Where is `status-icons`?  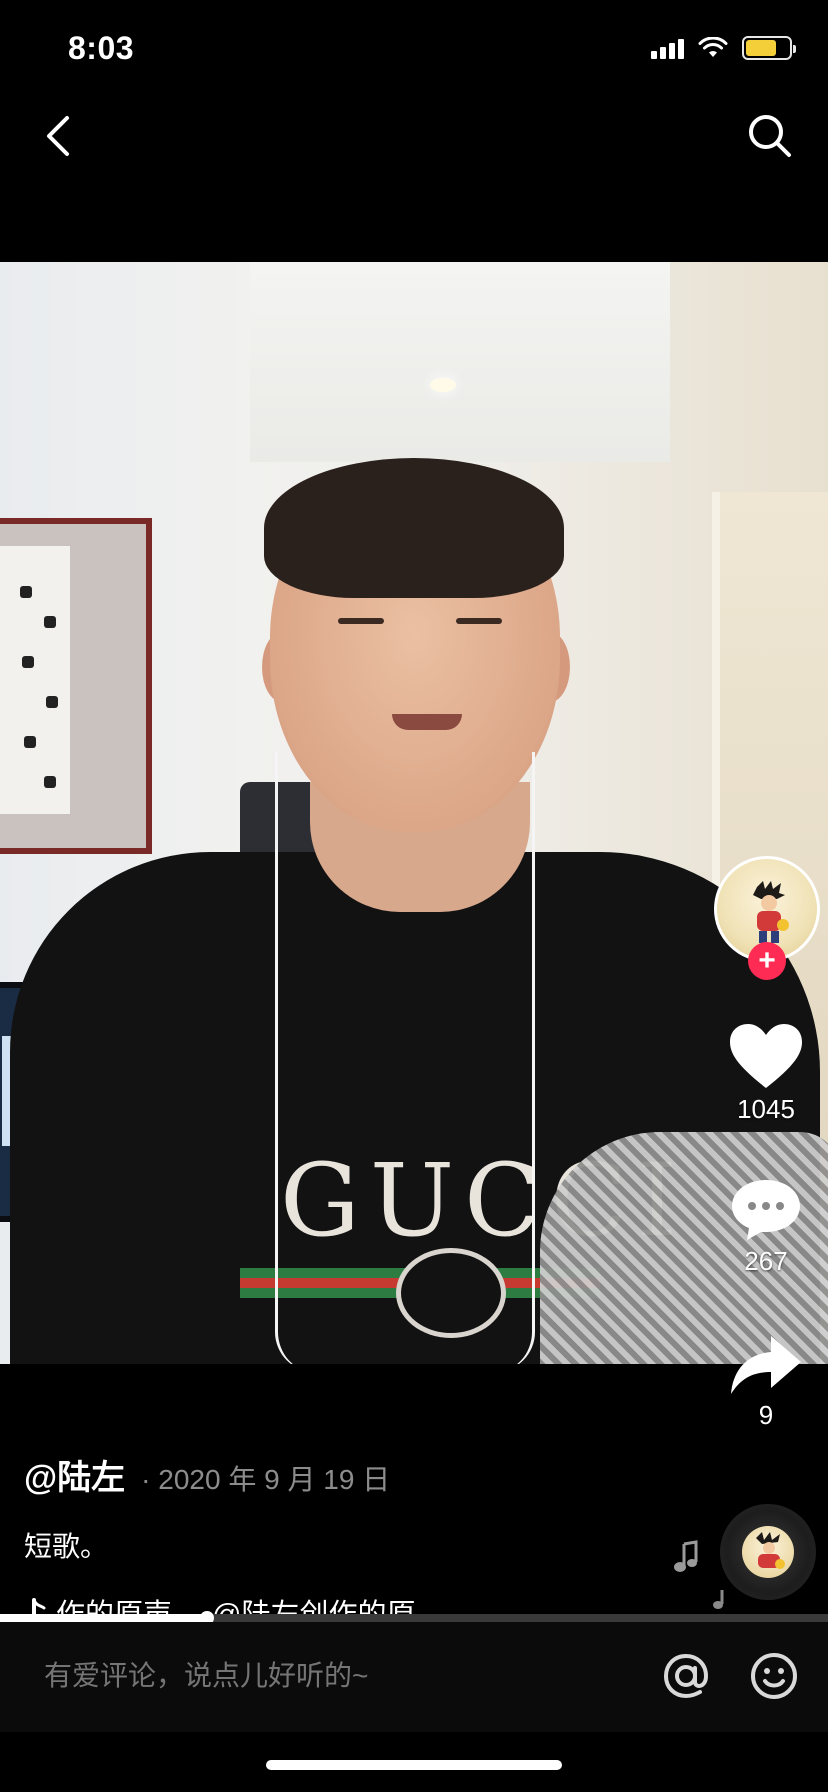 status-icons is located at coordinates (723, 48).